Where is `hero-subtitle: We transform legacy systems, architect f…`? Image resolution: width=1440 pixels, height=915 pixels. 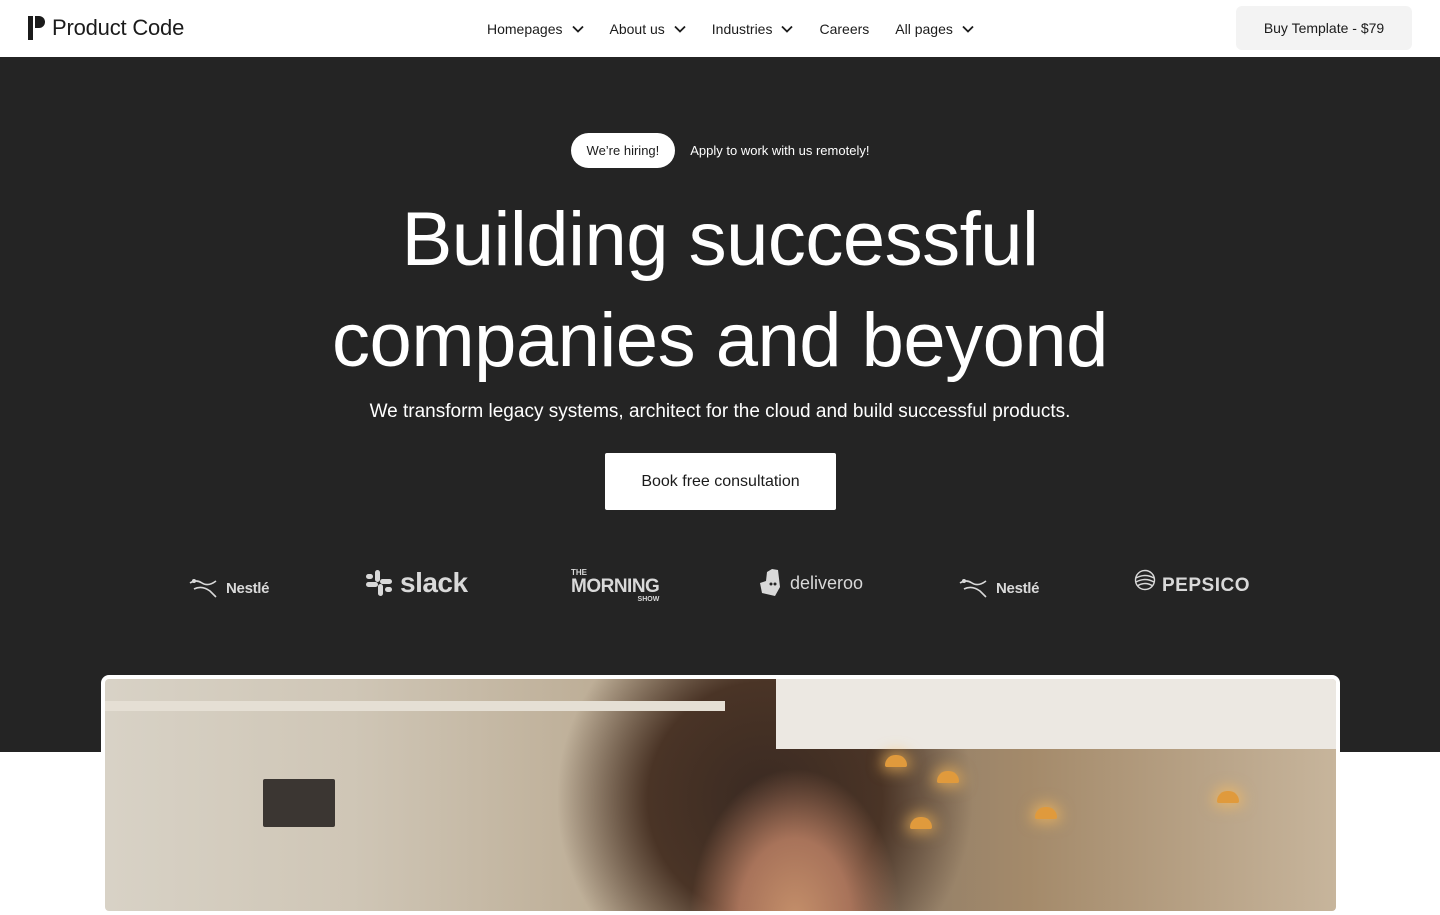 hero-subtitle: We transform legacy systems, architect f… is located at coordinates (720, 411).